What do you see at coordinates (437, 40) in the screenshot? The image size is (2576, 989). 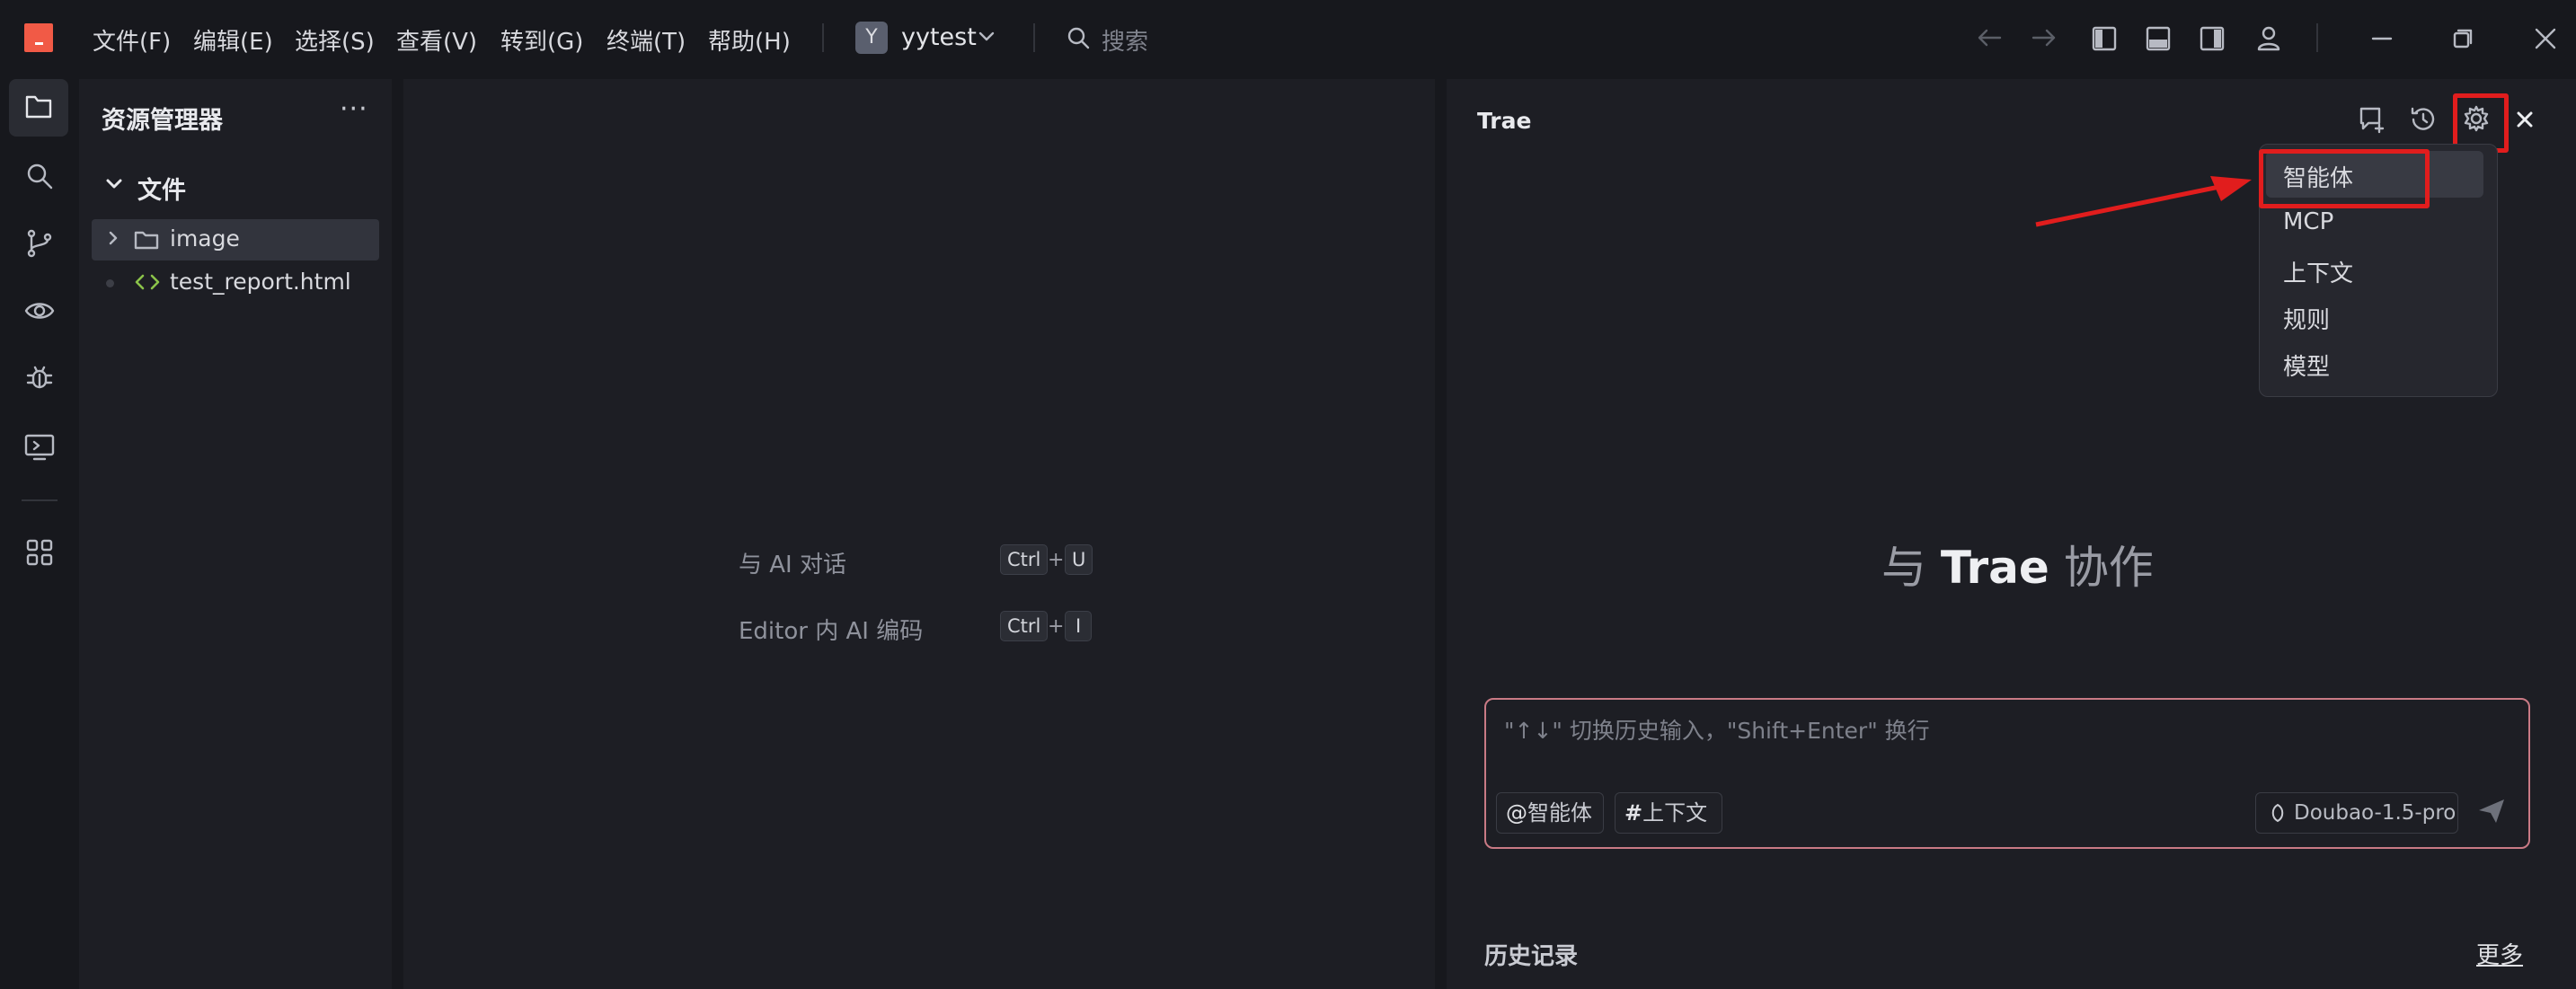 I see `menu-view: 查看(V)` at bounding box center [437, 40].